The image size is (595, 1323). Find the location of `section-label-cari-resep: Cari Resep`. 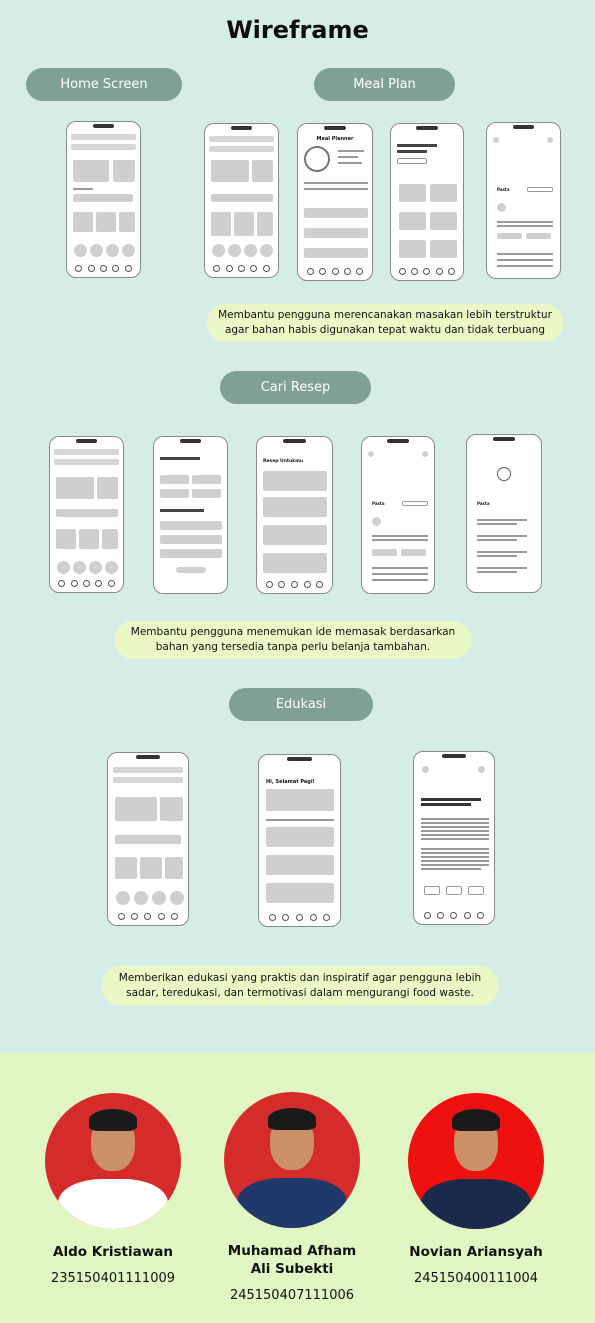

section-label-cari-resep: Cari Resep is located at coordinates (295, 387).